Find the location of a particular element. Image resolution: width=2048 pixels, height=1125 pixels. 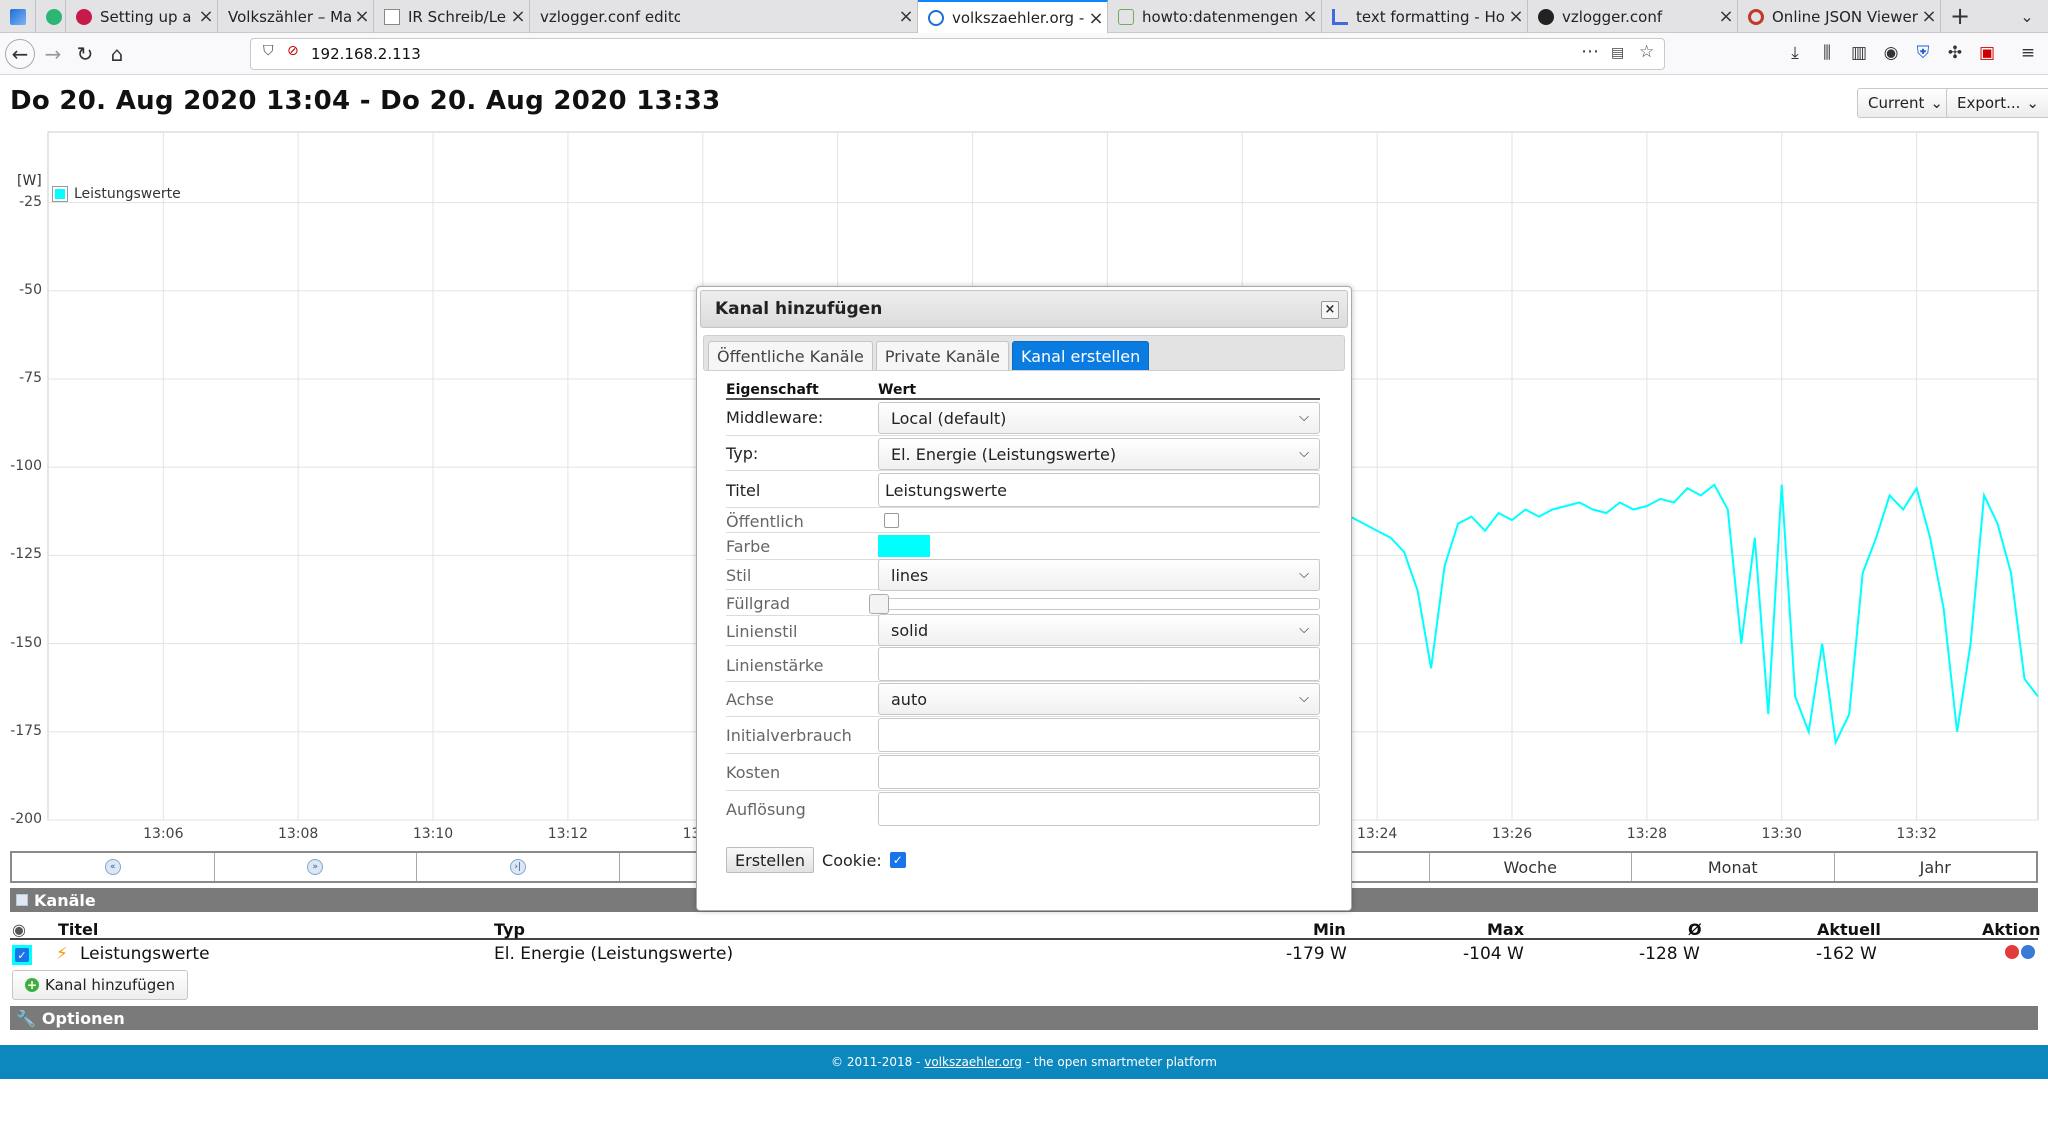

tab-item: IR Schreib/Lesekopf USB× is located at coordinates (452, 16).